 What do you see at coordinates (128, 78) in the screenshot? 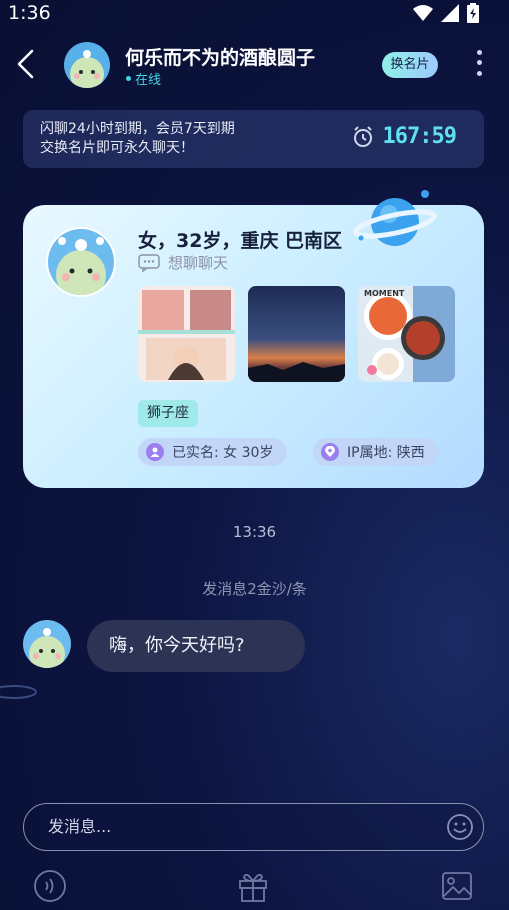
I see `online-dot-icon` at bounding box center [128, 78].